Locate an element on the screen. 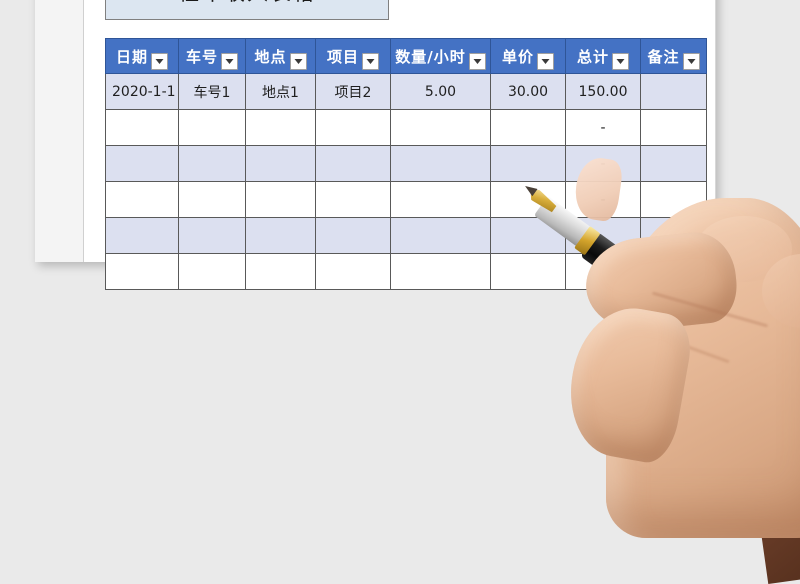 This screenshot has height=584, width=800. table-header-row: 日期 车号 地点 项目 数量/小时 单价 总计 备注 is located at coordinates (406, 56).